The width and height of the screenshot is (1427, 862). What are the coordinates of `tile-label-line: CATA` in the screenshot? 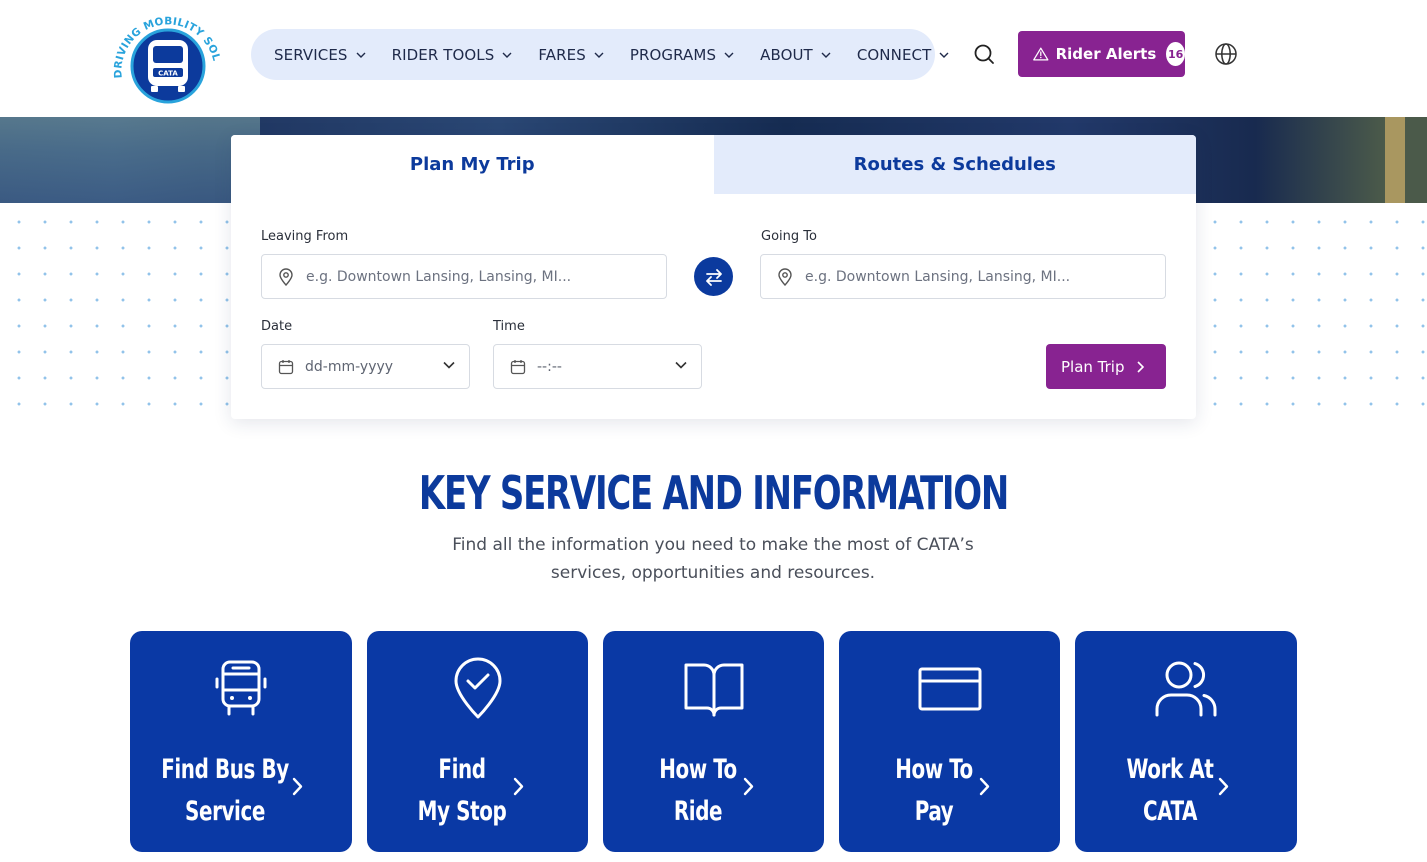 It's located at (1170, 811).